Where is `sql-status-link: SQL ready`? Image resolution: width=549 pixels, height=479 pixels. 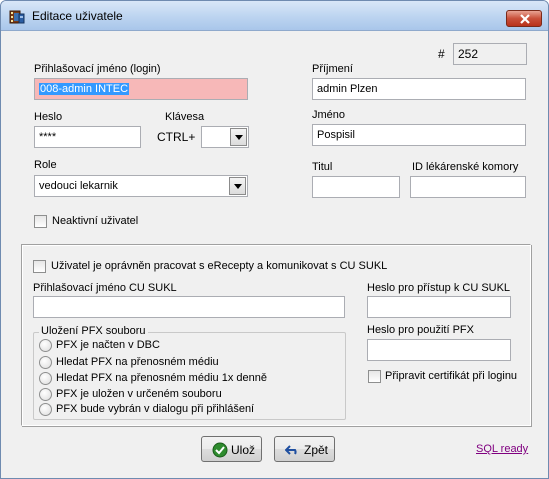 sql-status-link: SQL ready is located at coordinates (502, 449).